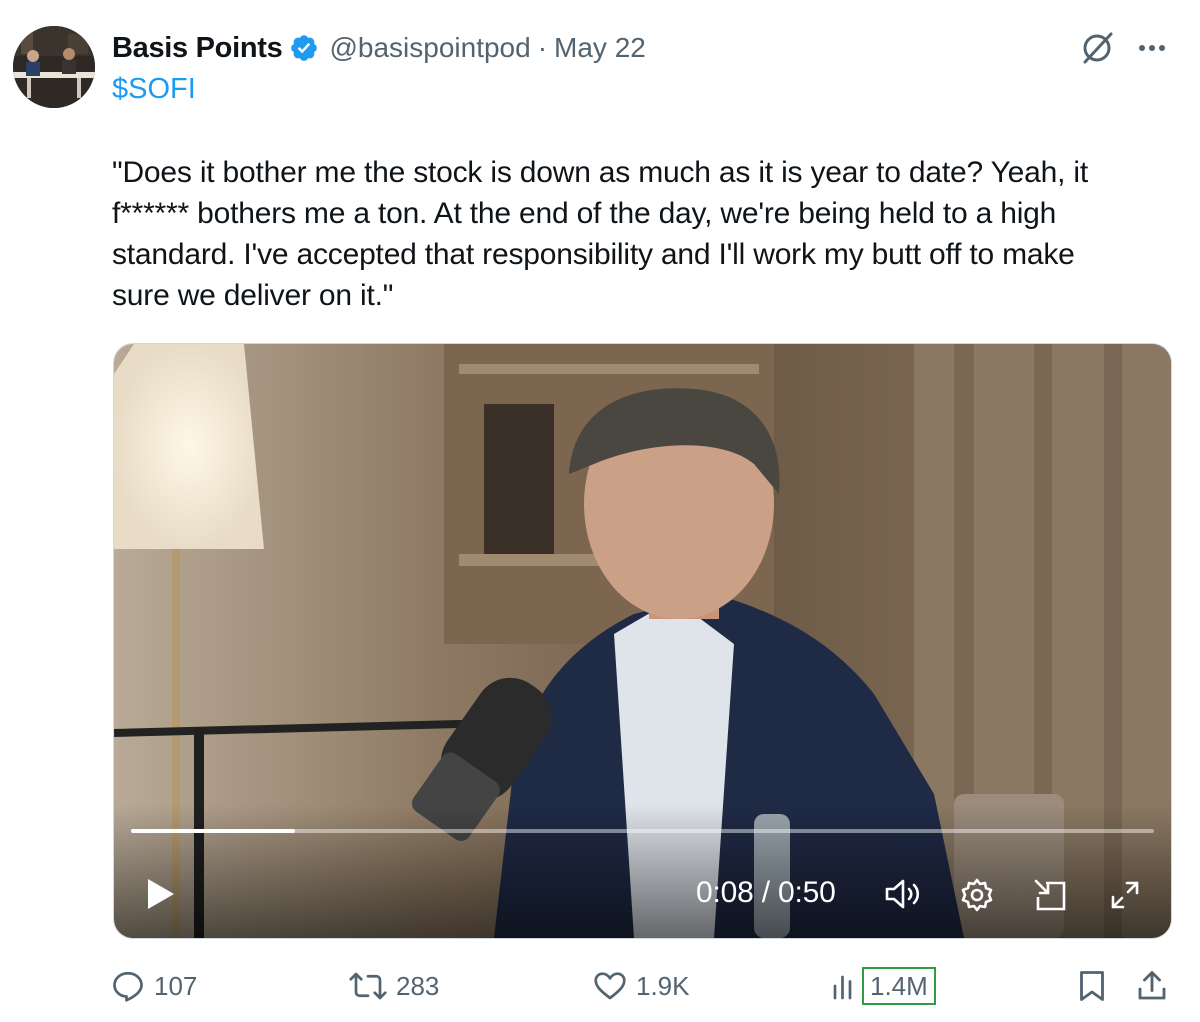  What do you see at coordinates (176, 985) in the screenshot?
I see `reply-count: 107` at bounding box center [176, 985].